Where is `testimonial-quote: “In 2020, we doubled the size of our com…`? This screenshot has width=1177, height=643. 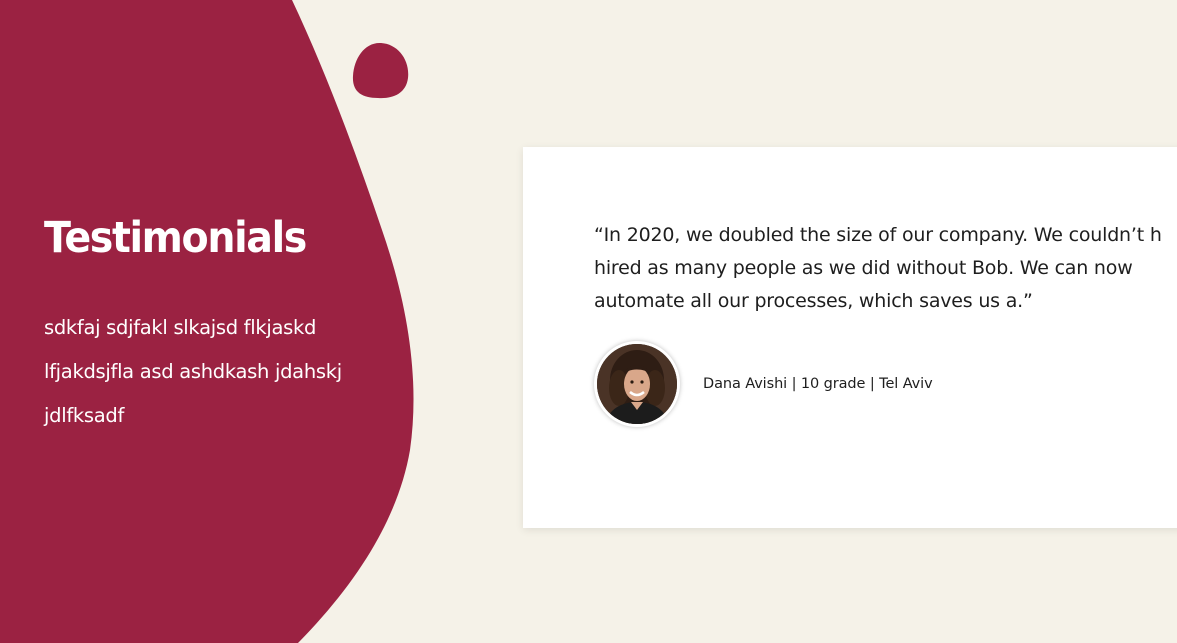 testimonial-quote: “In 2020, we doubled the size of our com… is located at coordinates (885, 268).